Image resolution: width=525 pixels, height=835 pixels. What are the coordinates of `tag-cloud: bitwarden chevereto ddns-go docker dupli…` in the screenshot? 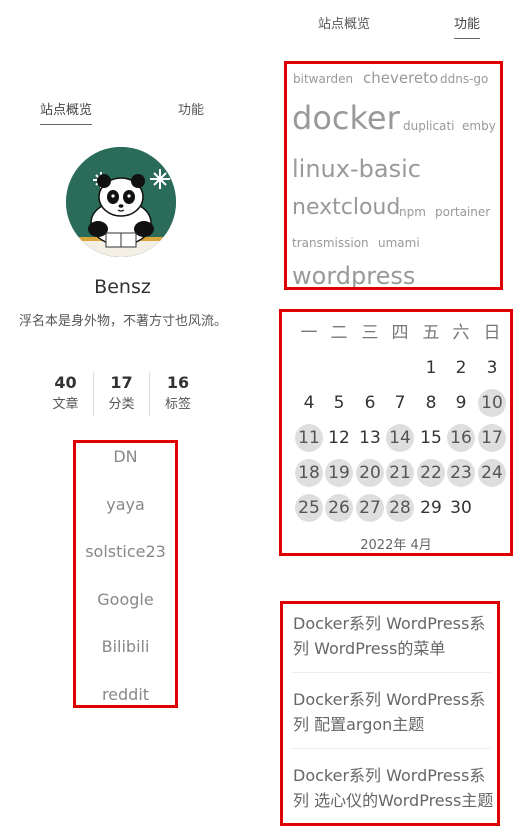 It's located at (393, 175).